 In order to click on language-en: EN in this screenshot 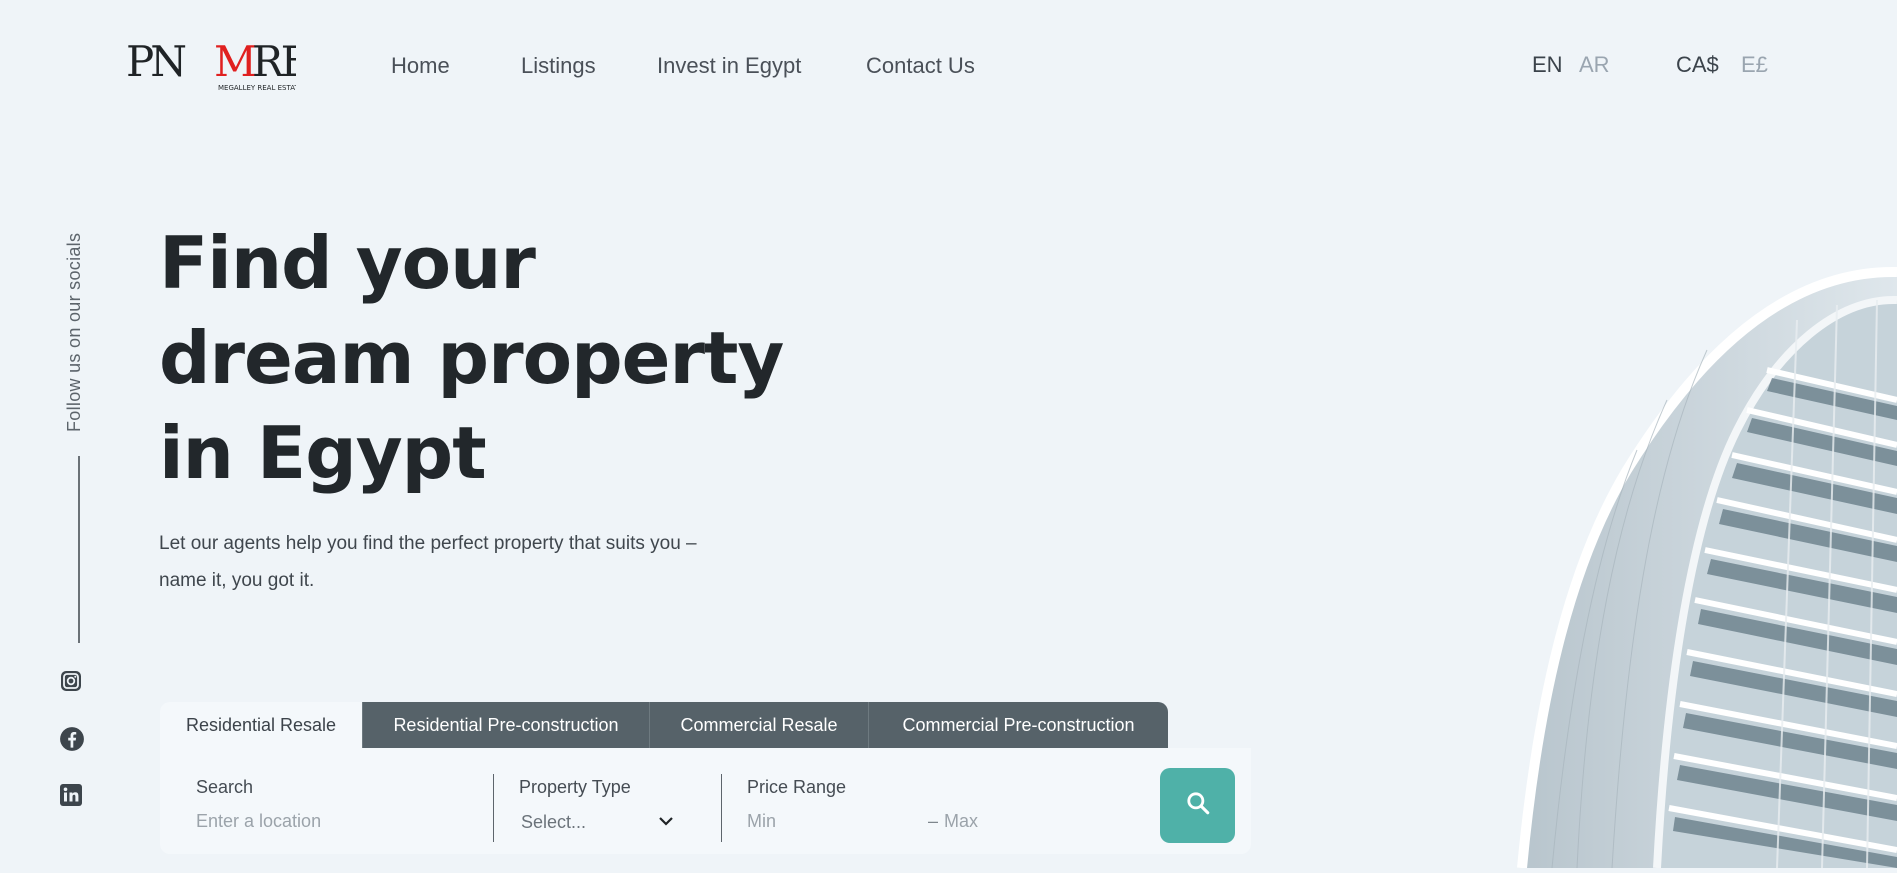, I will do `click(1547, 65)`.